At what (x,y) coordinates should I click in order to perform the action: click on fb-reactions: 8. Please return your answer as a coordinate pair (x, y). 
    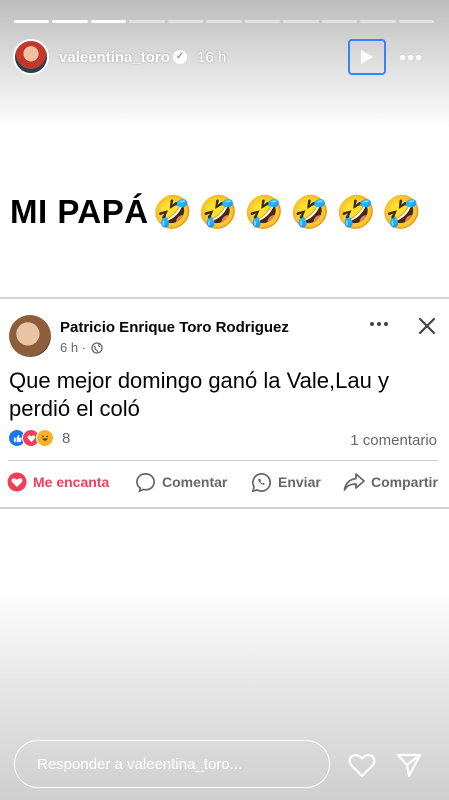
    Looking at the image, I should click on (39, 438).